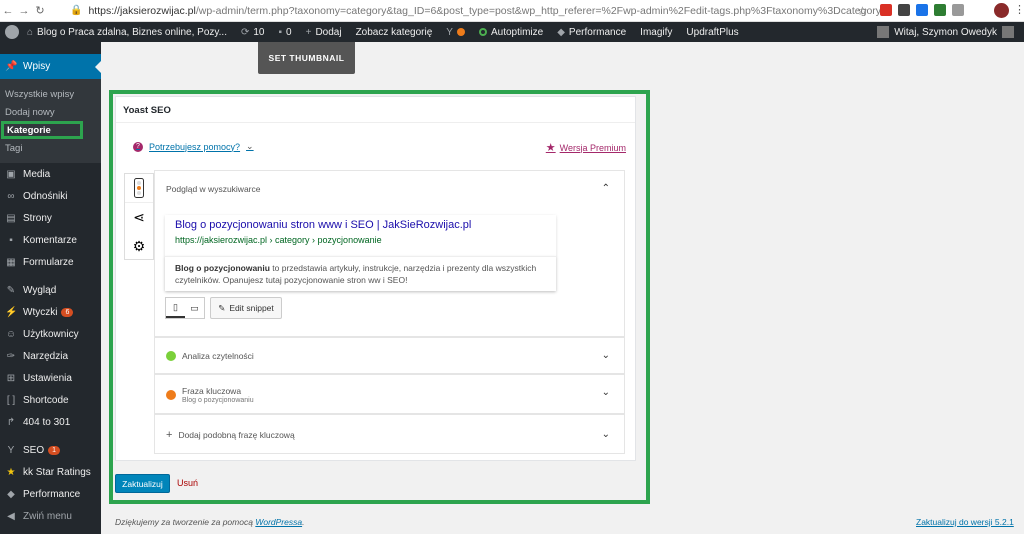 The width and height of the screenshot is (1024, 534). I want to click on home-icon: ⌂, so click(30, 32).